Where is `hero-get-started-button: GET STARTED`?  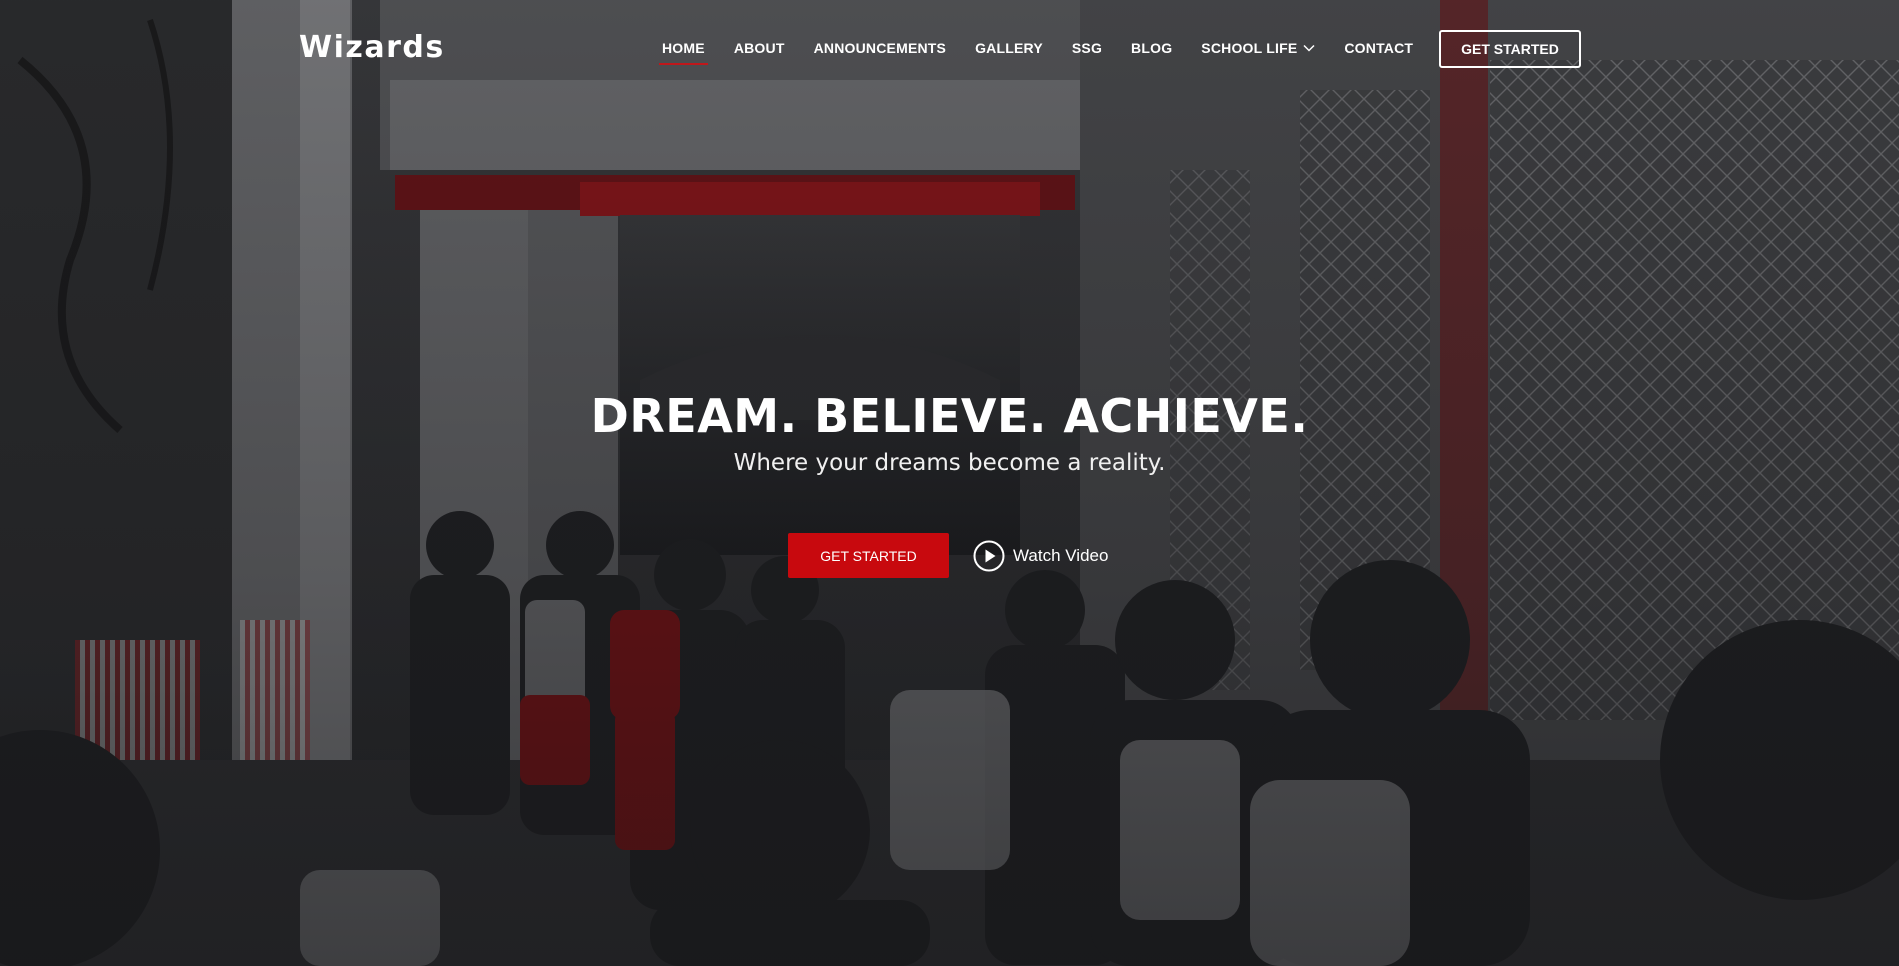
hero-get-started-button: GET STARTED is located at coordinates (868, 555).